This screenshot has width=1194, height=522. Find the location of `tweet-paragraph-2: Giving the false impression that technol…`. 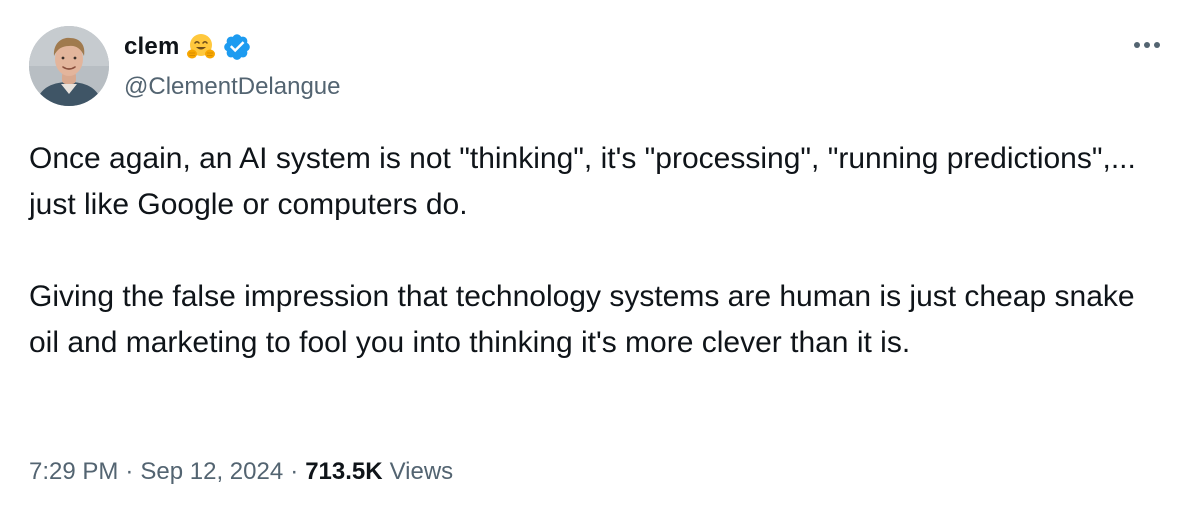

tweet-paragraph-2: Giving the false impression that technol… is located at coordinates (586, 319).